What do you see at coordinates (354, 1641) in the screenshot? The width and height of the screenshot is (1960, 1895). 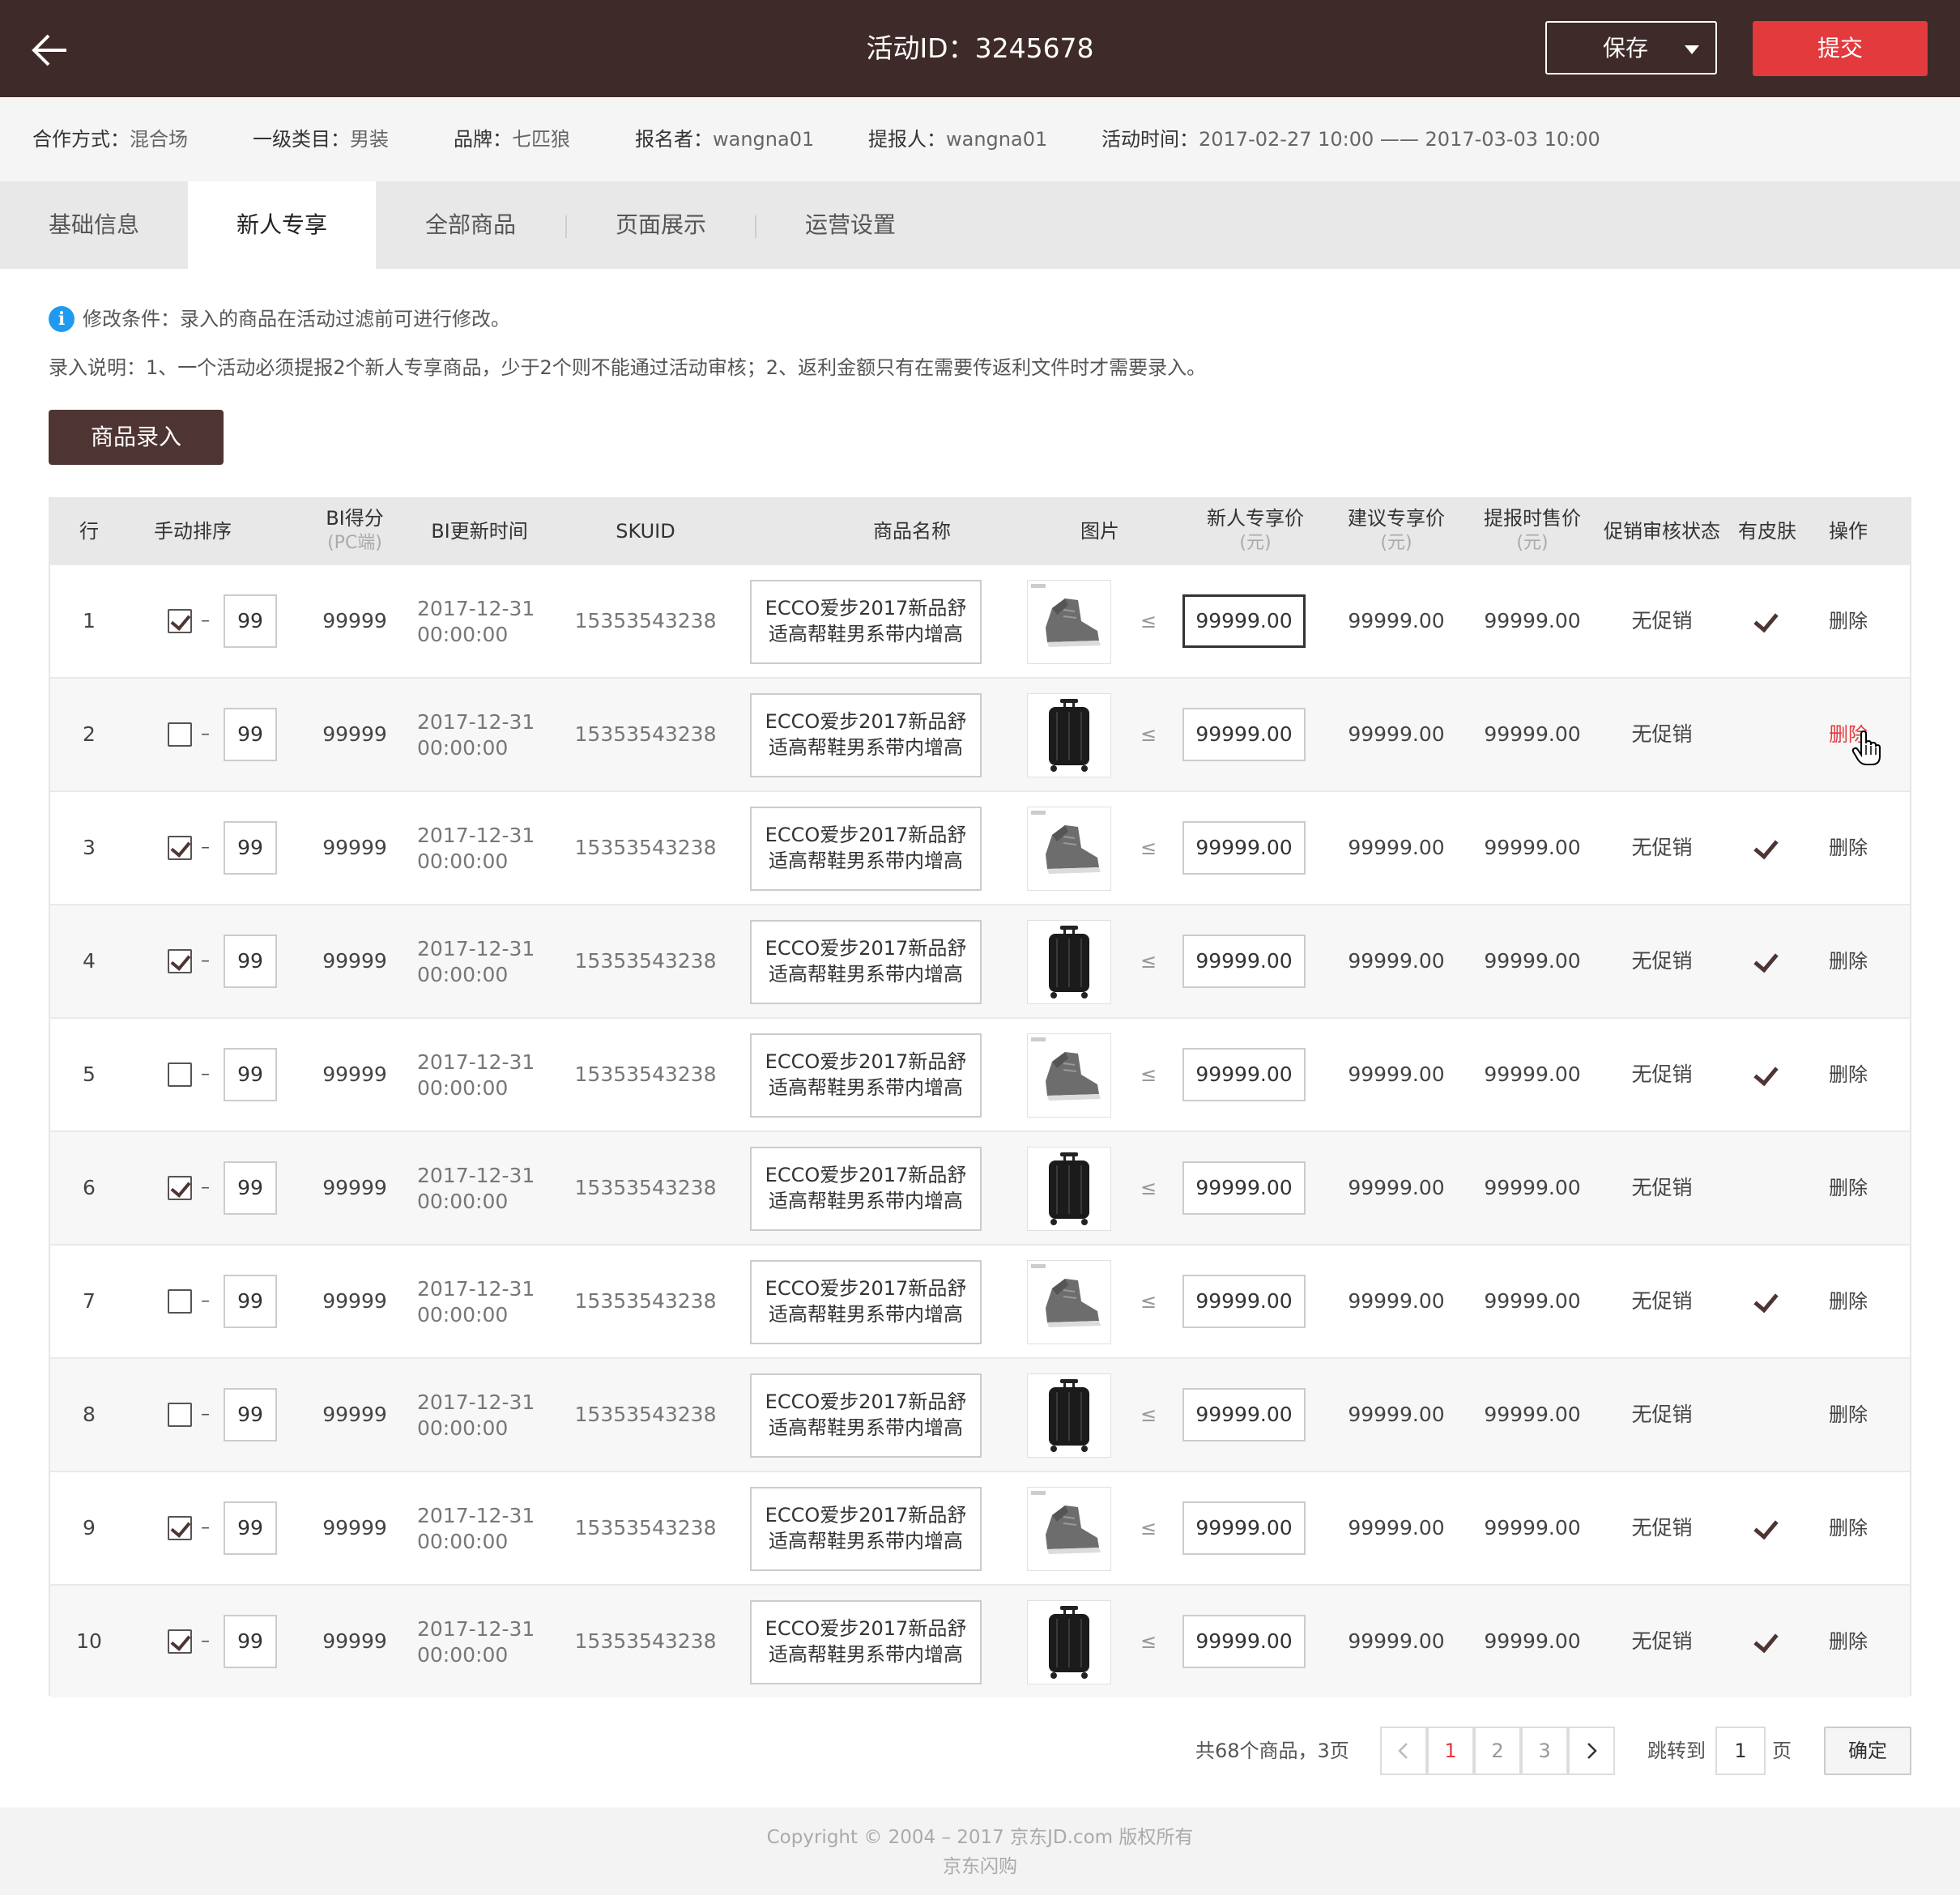 I see `bi-score: 99999` at bounding box center [354, 1641].